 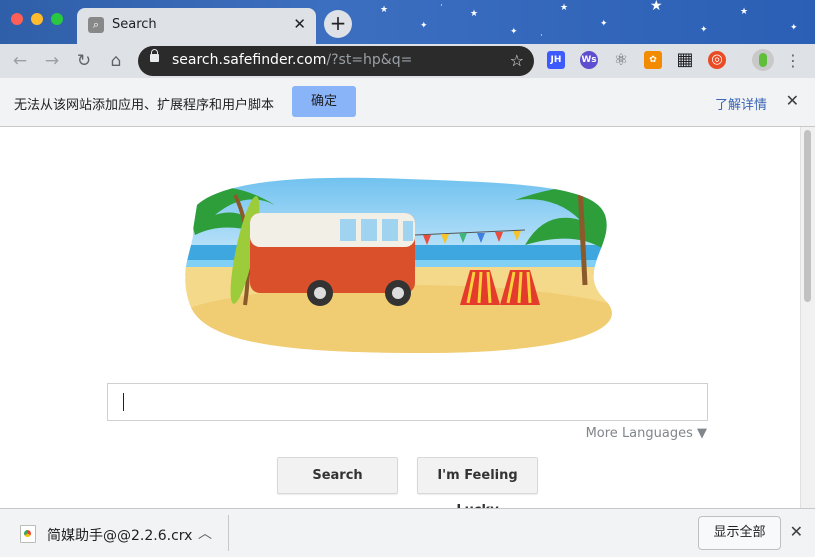 I want to click on reload-icon: ↻, so click(x=84, y=61).